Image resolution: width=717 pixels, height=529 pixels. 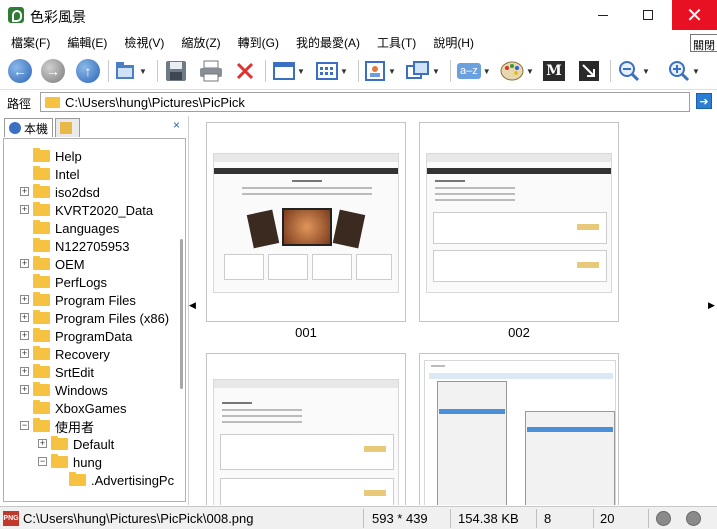 I want to click on forward-button: →, so click(x=53, y=71).